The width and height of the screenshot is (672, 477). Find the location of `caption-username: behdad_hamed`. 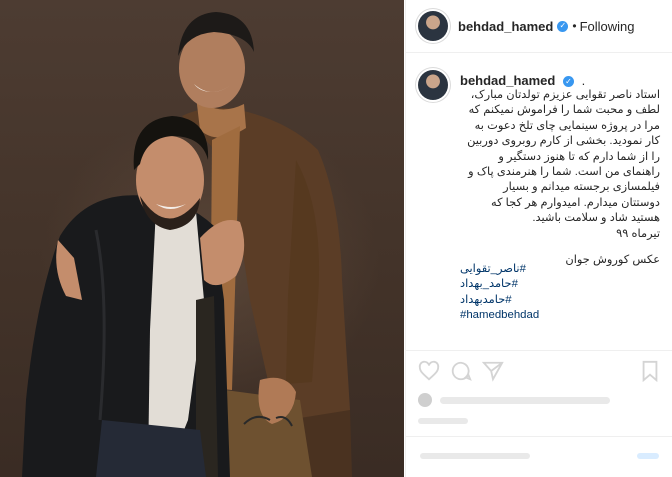

caption-username: behdad_hamed is located at coordinates (507, 80).